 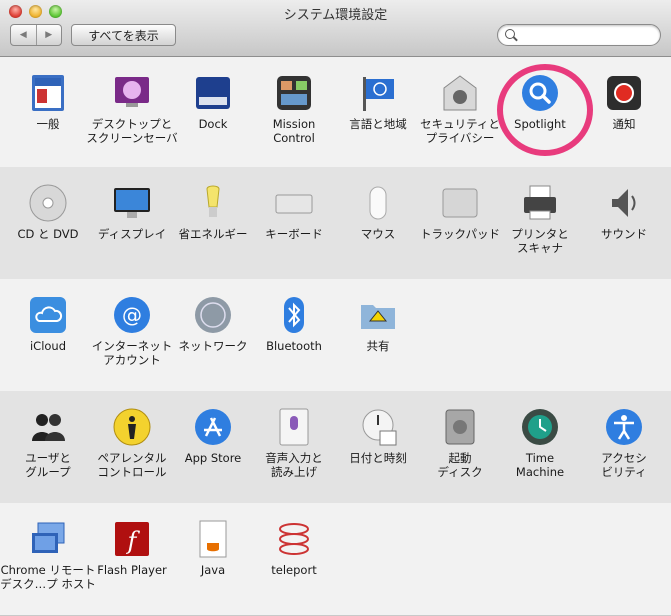 What do you see at coordinates (48, 539) in the screenshot?
I see `chrome-remote-desktop-icon` at bounding box center [48, 539].